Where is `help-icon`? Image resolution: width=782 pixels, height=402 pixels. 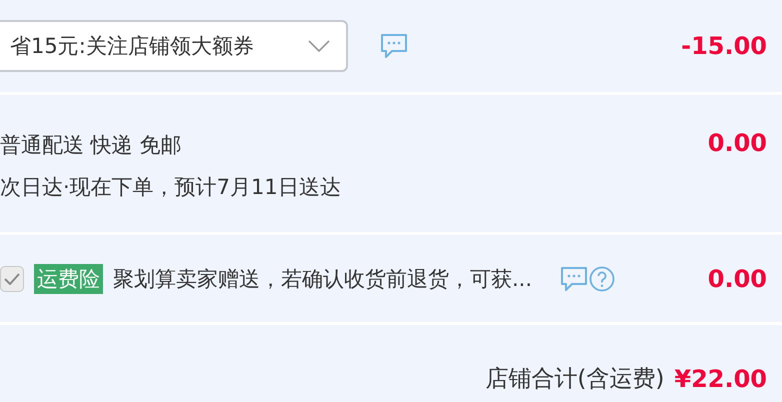
help-icon is located at coordinates (602, 279).